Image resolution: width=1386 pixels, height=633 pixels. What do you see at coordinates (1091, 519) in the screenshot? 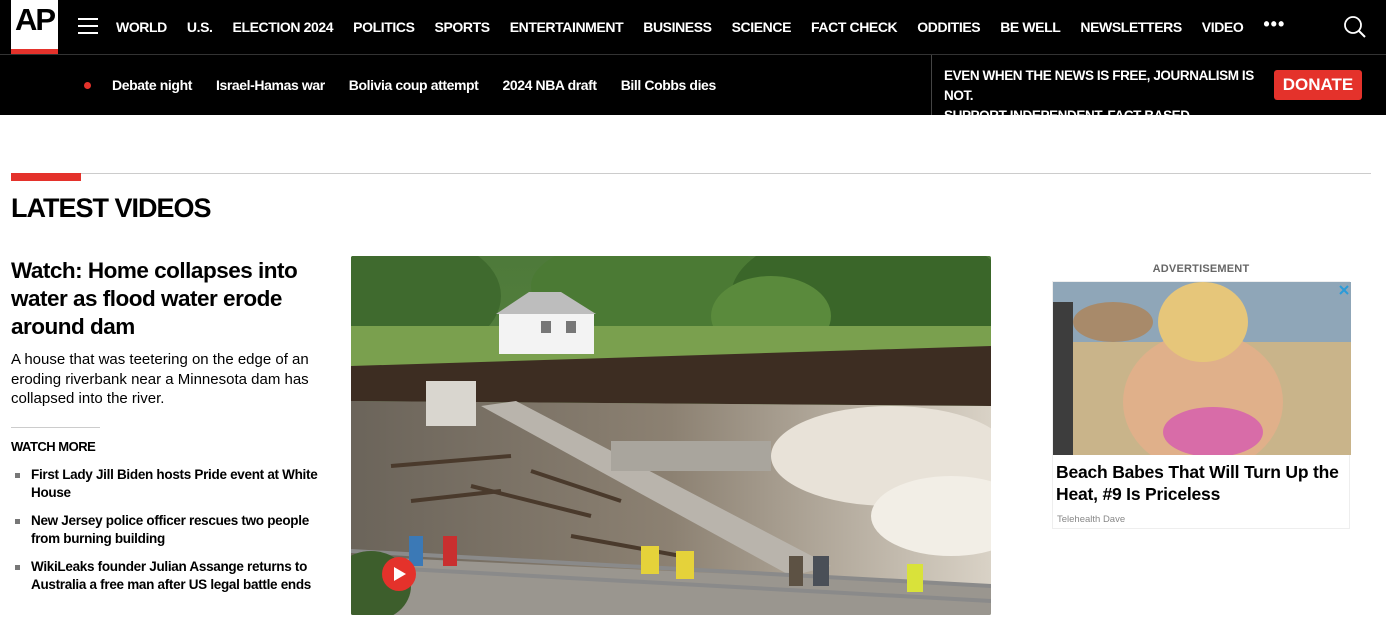
I see `ad-source: Telehealth Dave` at bounding box center [1091, 519].